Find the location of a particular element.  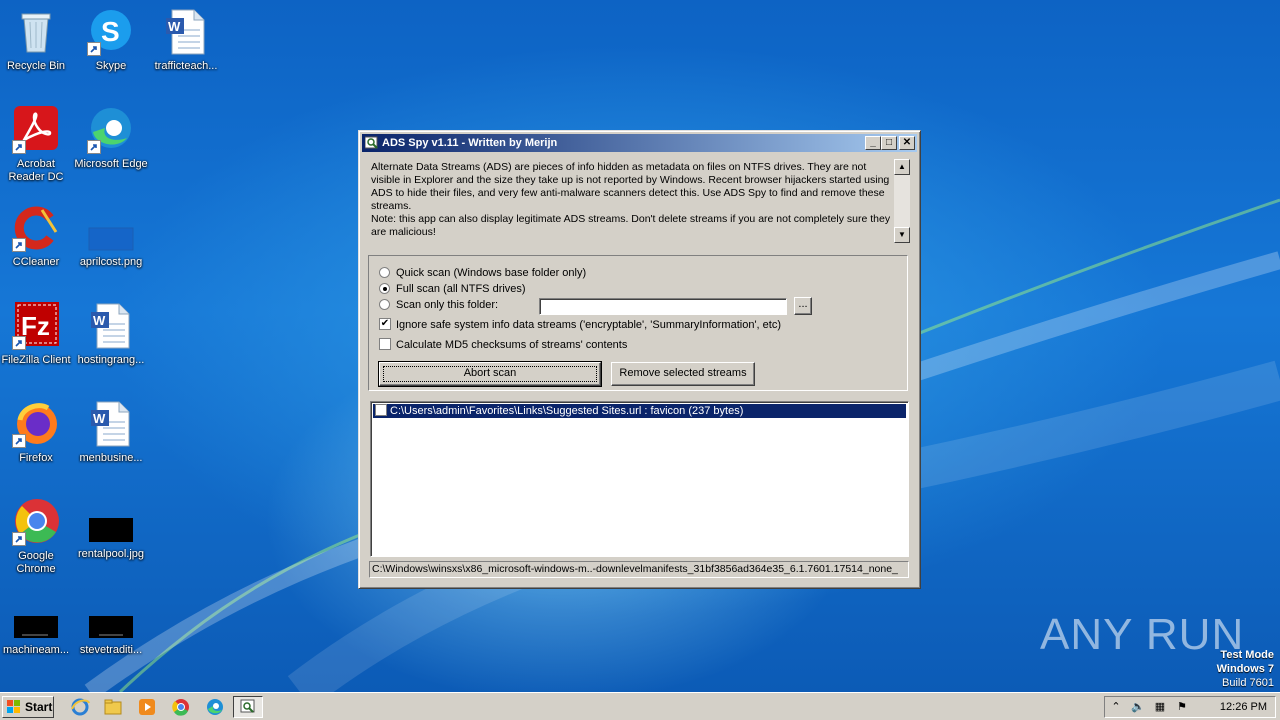

window-title: ADS Spy v1.11 - Written by Merijn is located at coordinates (470, 143).